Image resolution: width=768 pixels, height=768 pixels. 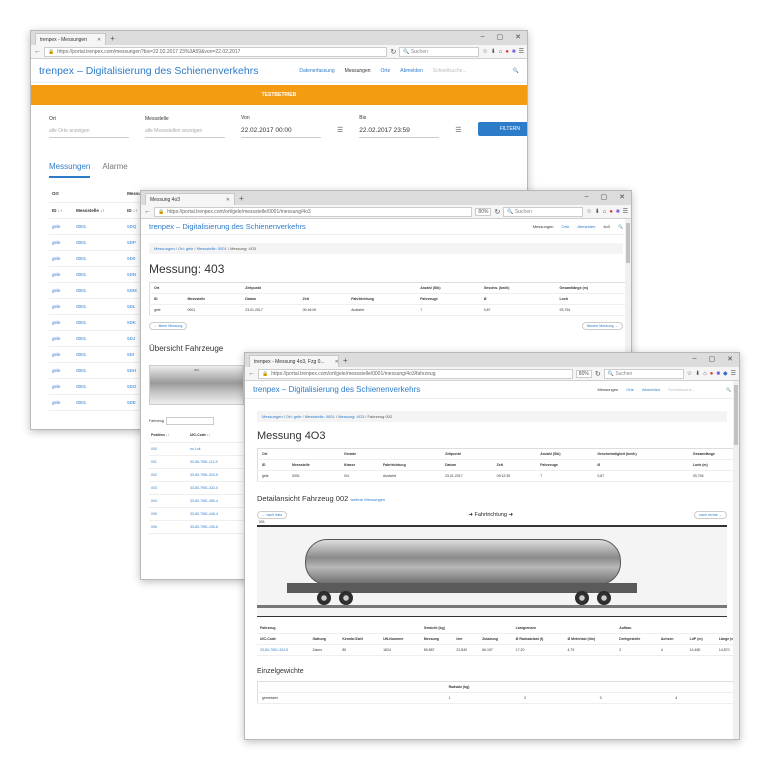 I want to click on browser-tab-messungen: trenpex - Messungen ✕, so click(x=71, y=39).